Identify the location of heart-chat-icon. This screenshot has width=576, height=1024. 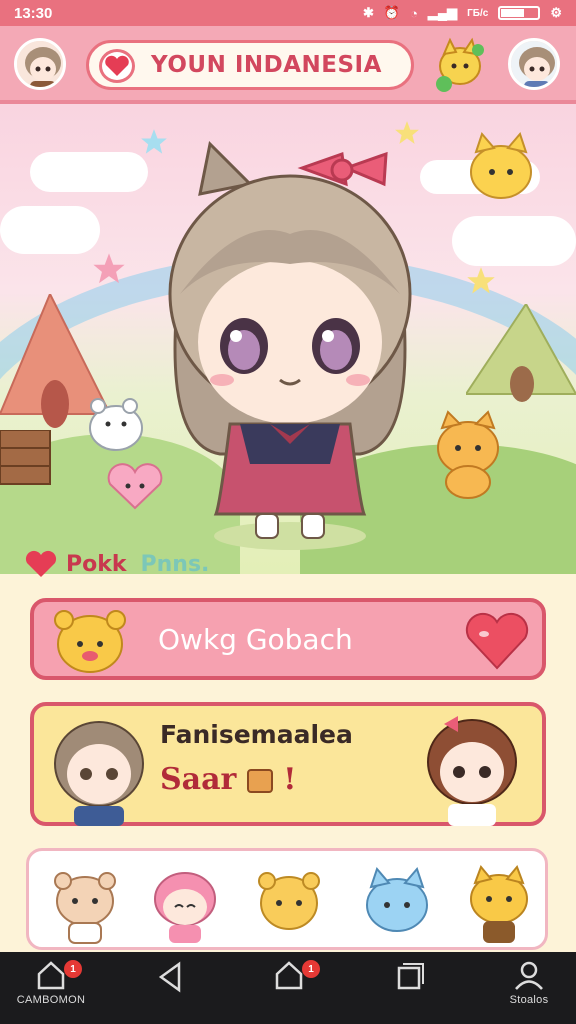
(117, 66).